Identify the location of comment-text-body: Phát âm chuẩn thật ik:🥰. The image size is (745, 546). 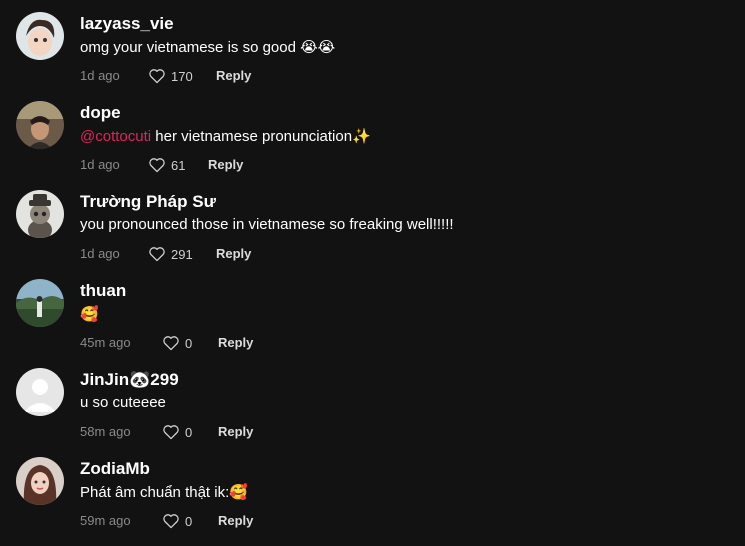
(164, 492).